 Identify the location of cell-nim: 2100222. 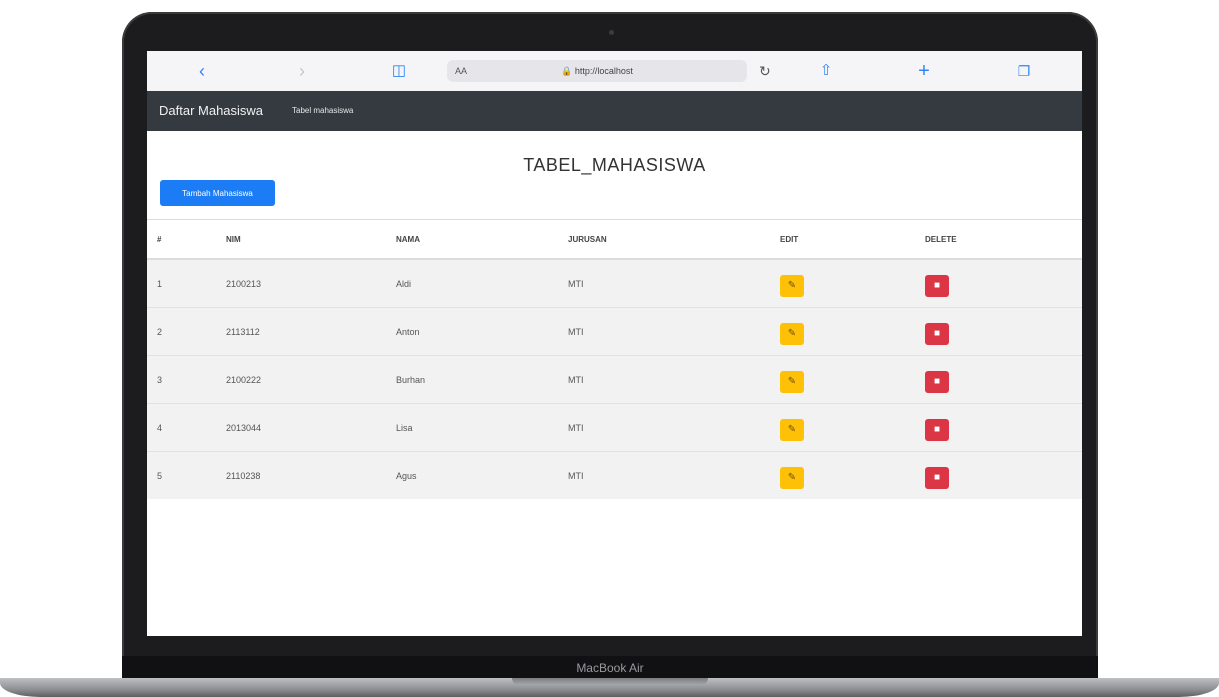
(310, 379).